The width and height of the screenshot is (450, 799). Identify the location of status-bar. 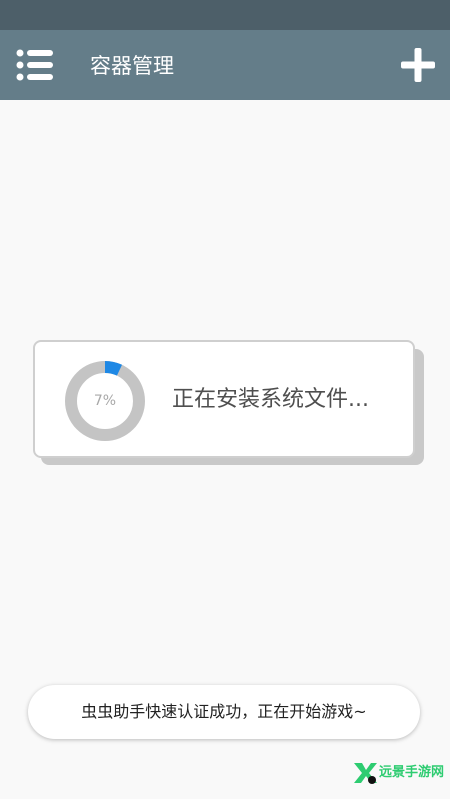
(225, 15).